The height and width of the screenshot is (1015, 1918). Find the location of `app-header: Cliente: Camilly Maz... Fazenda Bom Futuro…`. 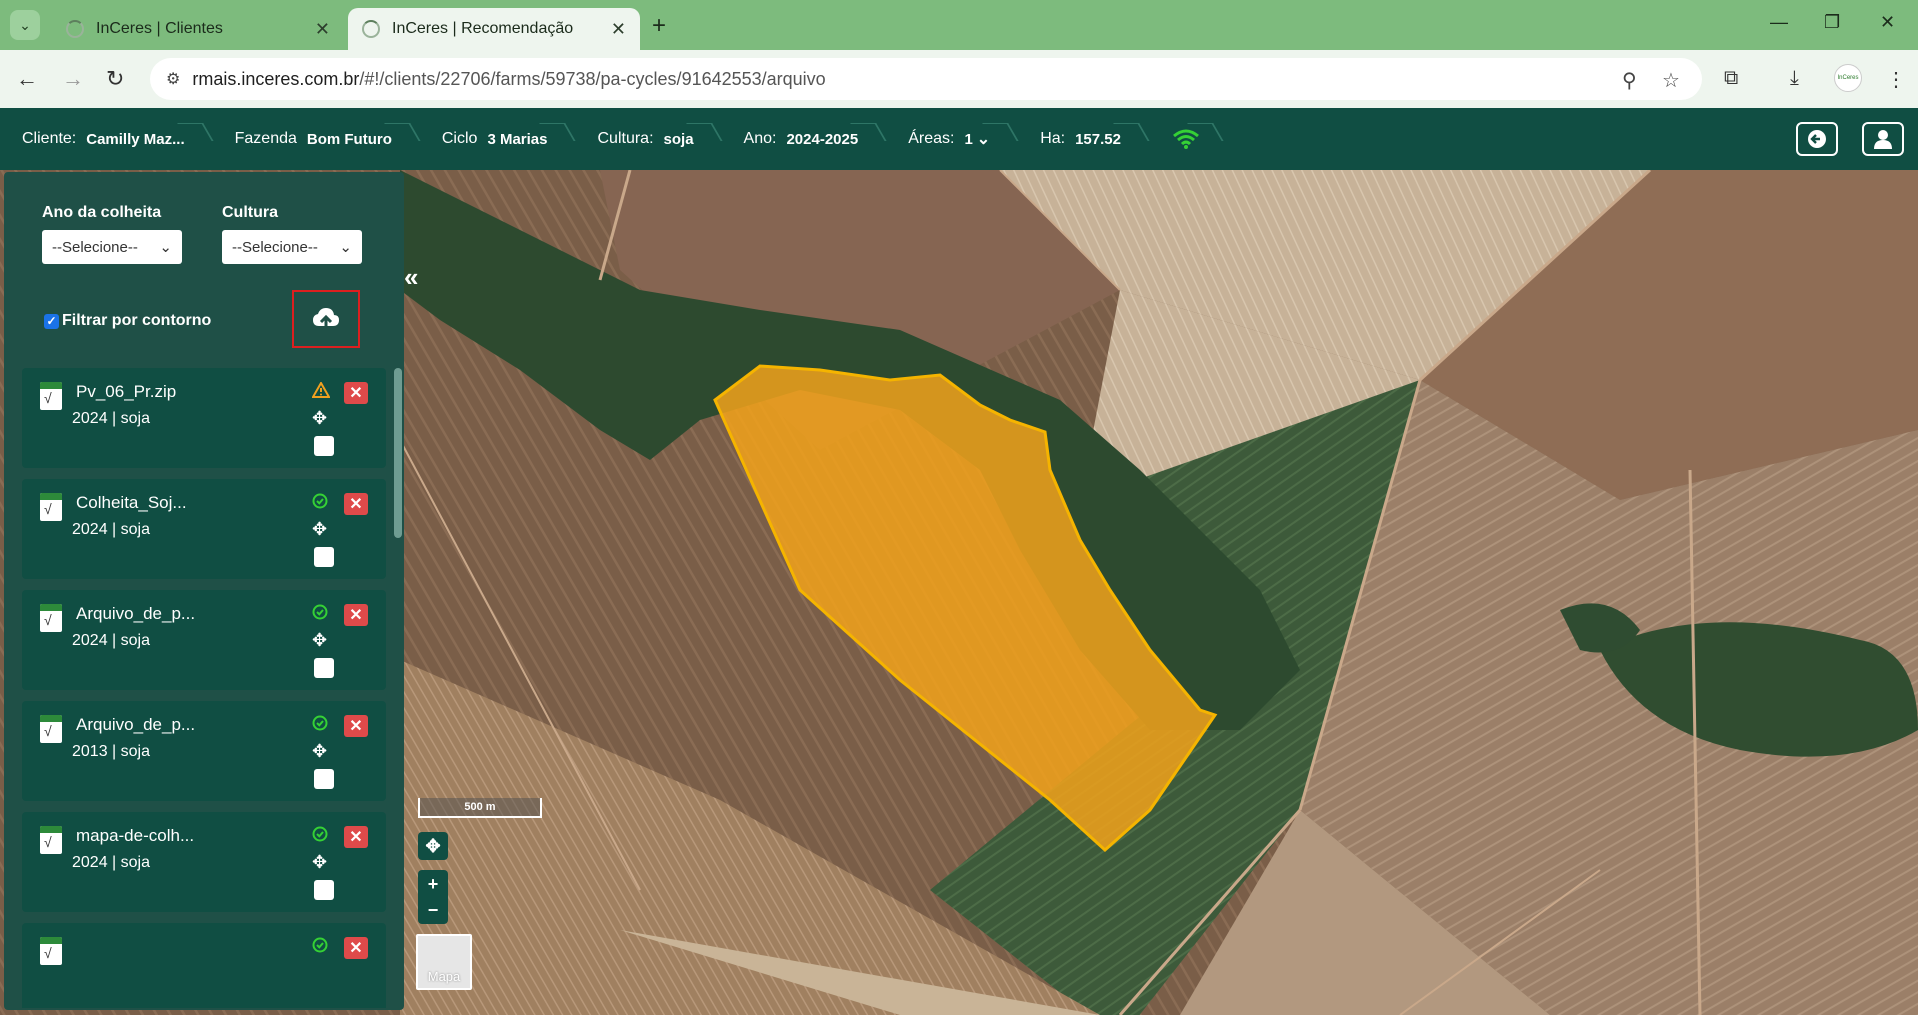

app-header: Cliente: Camilly Maz... Fazenda Bom Futuro… is located at coordinates (959, 139).